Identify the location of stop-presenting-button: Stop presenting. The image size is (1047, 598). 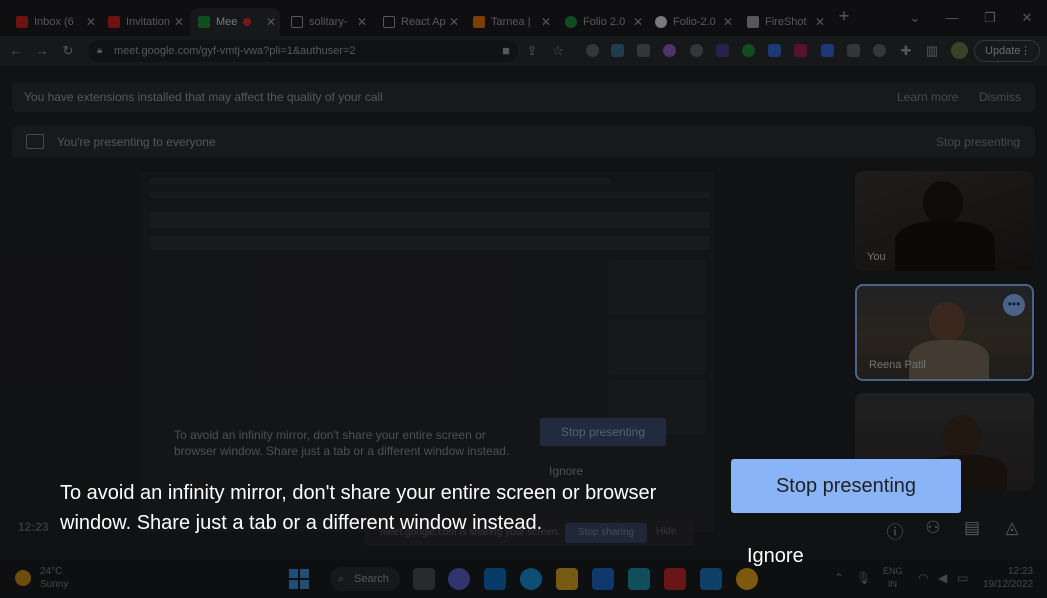
(846, 486).